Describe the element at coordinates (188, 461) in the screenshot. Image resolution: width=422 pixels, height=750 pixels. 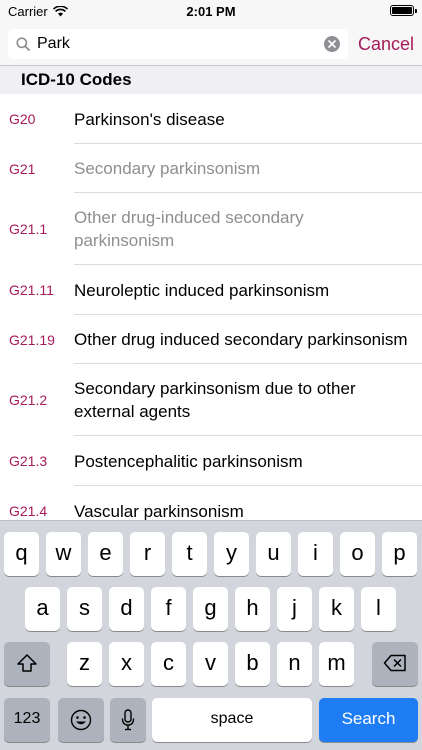
I see `result-description: Postencephalitic parkinsonism` at that location.